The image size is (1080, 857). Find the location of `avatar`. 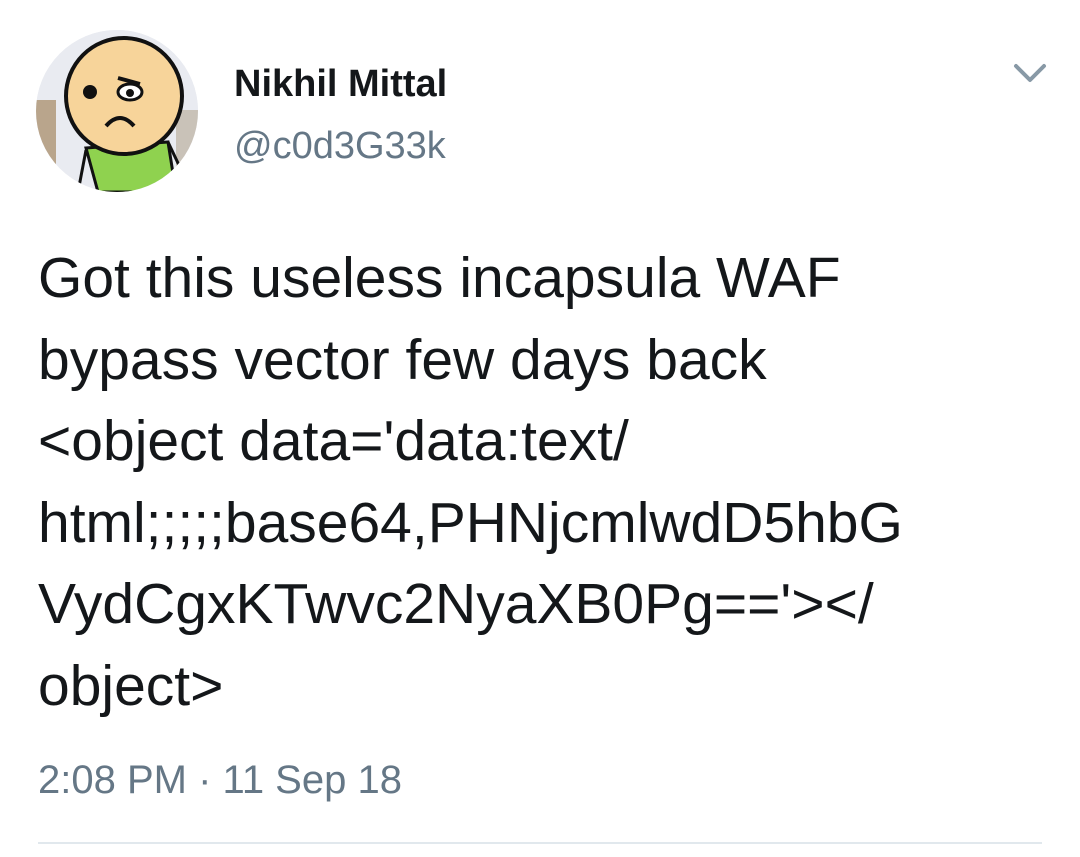

avatar is located at coordinates (117, 111).